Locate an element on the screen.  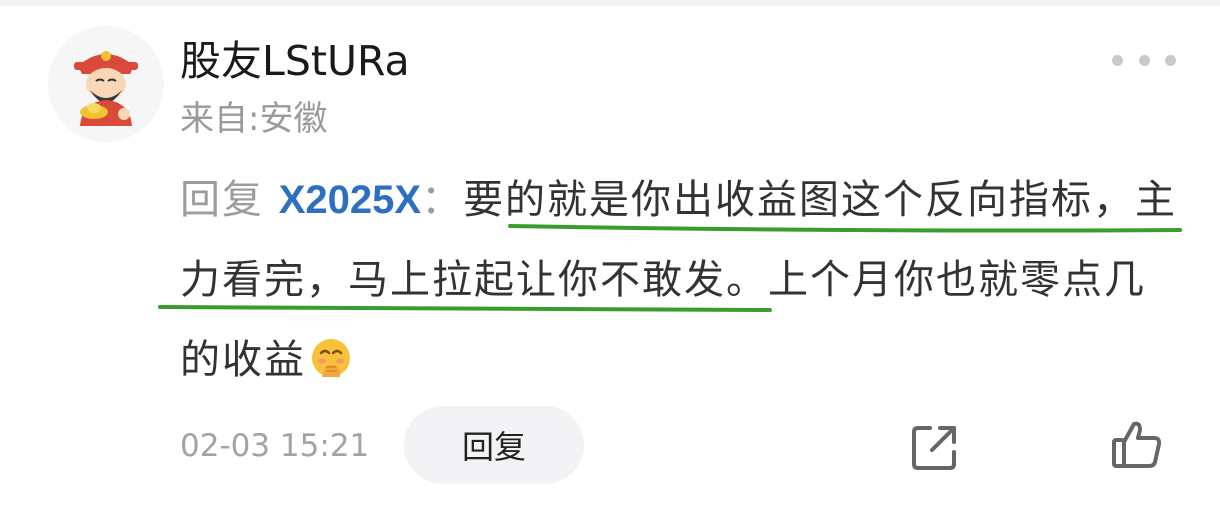
share-icon is located at coordinates (935, 447).